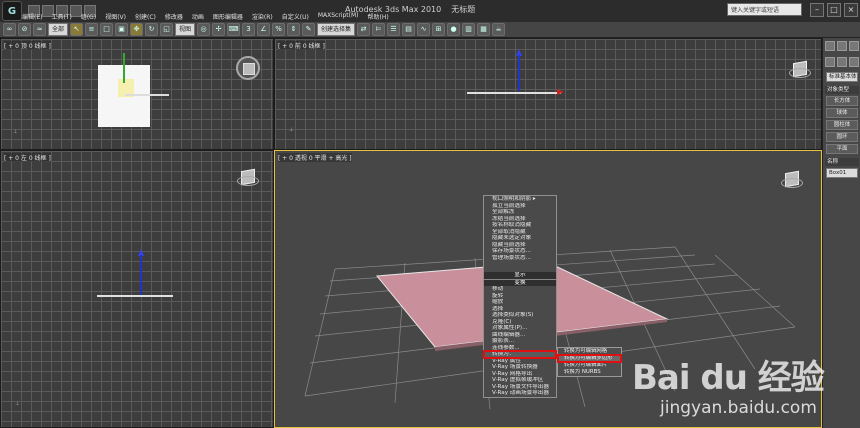 The width and height of the screenshot is (860, 428). I want to click on material-editor-icon: ●, so click(454, 29).